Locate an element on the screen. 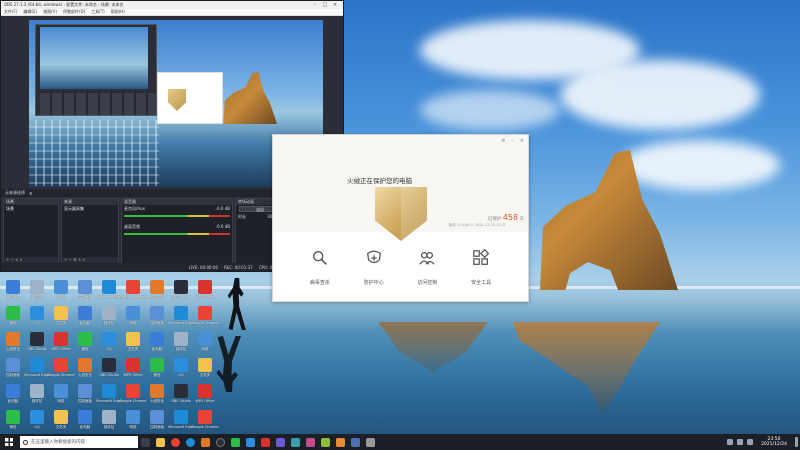 This screenshot has width=800, height=450. start-button is located at coordinates (9, 442).